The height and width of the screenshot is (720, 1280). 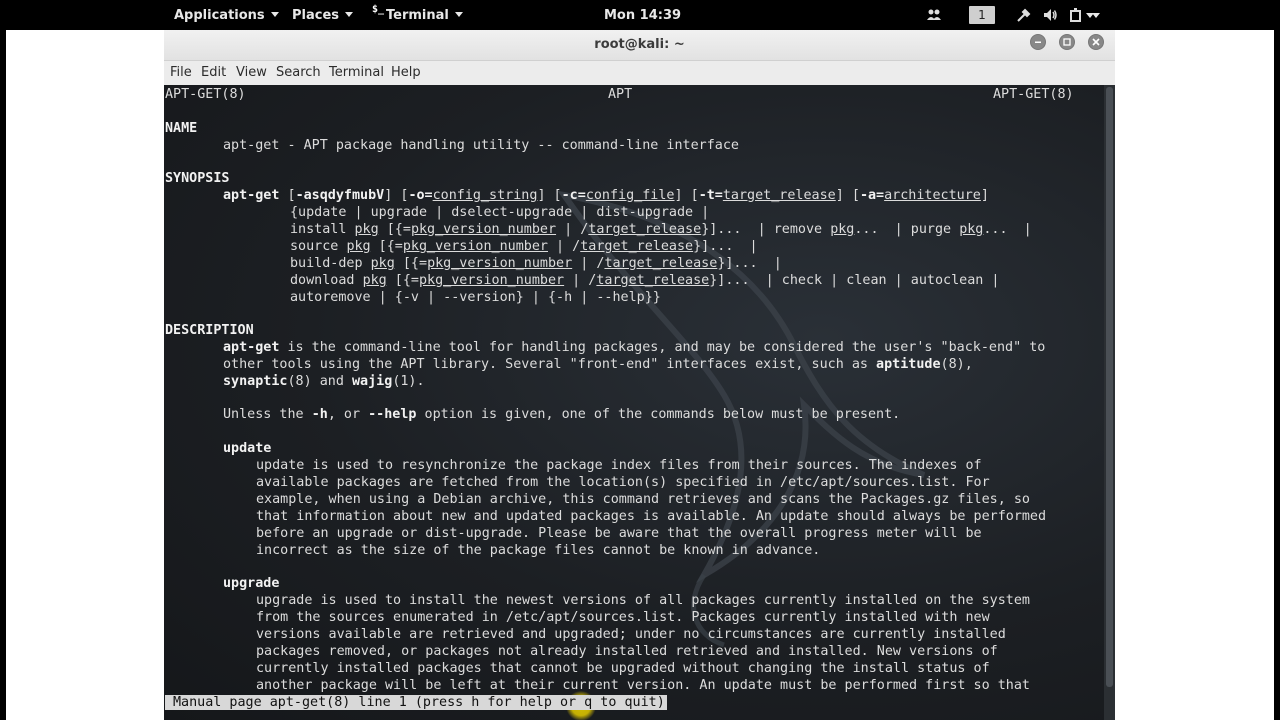 What do you see at coordinates (378, 9) in the screenshot?
I see `terminal-app-icon: $_` at bounding box center [378, 9].